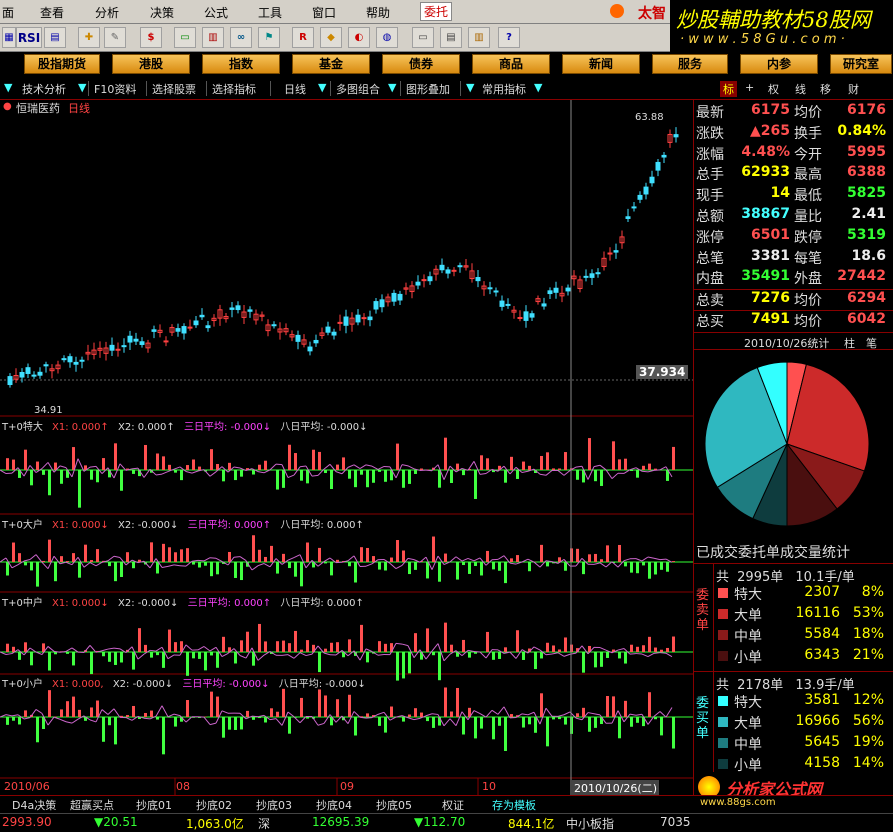 This screenshot has width=893, height=832. Describe the element at coordinates (749, 87) in the screenshot. I see `tab-plus: +` at that location.